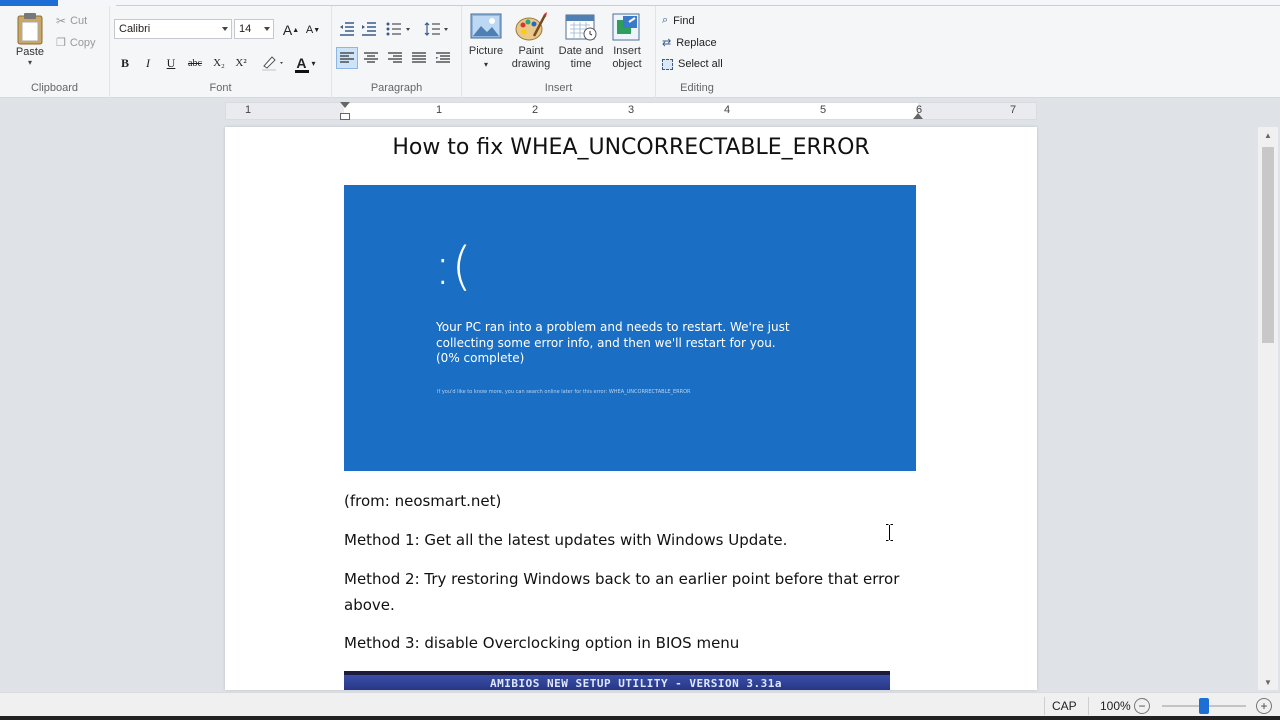  Describe the element at coordinates (419, 58) in the screenshot. I see `justify-button` at that location.